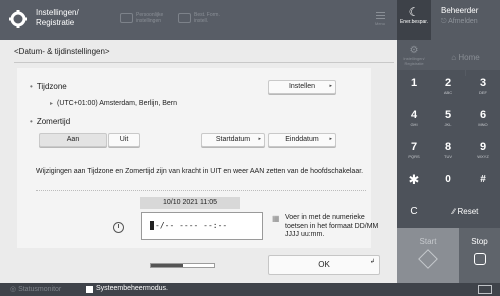 The width and height of the screenshot is (500, 296). Describe the element at coordinates (113, 103) in the screenshot. I see `timezone-value: (UTC+01:00) Amsterdam, Berlijn, Bern` at that location.